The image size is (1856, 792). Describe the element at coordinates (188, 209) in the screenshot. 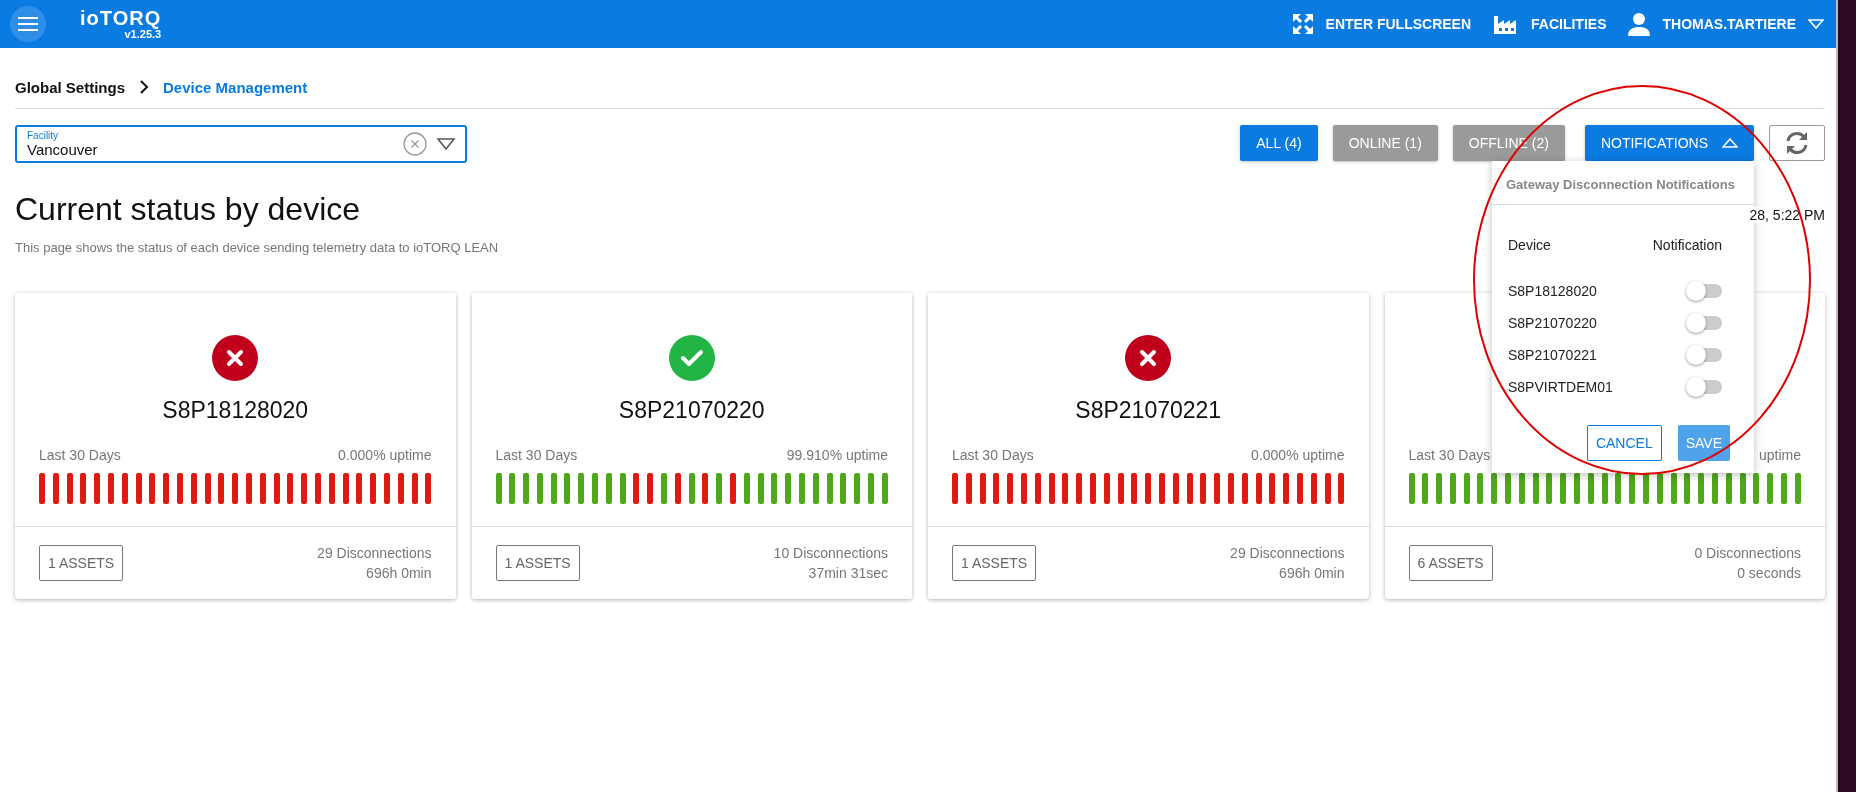

I see `page-title: Current status by device` at that location.